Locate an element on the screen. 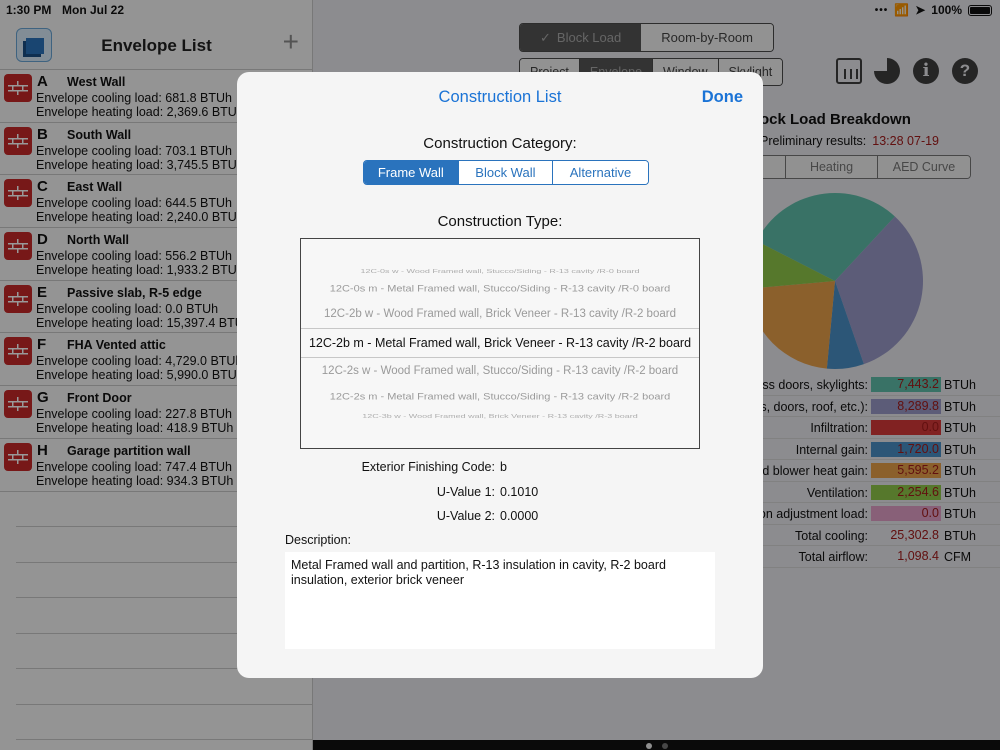 This screenshot has width=1000, height=750. category-frame-wall: Frame Wall is located at coordinates (411, 172).